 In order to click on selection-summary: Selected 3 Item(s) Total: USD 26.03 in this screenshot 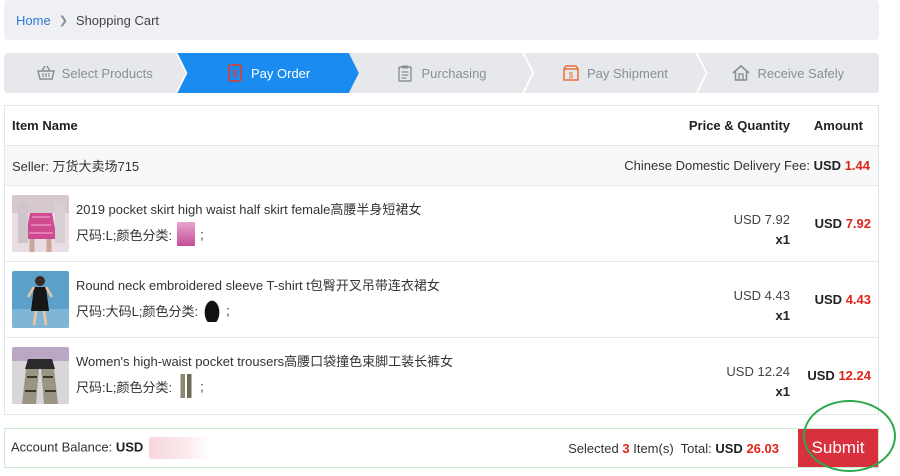, I will do `click(673, 448)`.